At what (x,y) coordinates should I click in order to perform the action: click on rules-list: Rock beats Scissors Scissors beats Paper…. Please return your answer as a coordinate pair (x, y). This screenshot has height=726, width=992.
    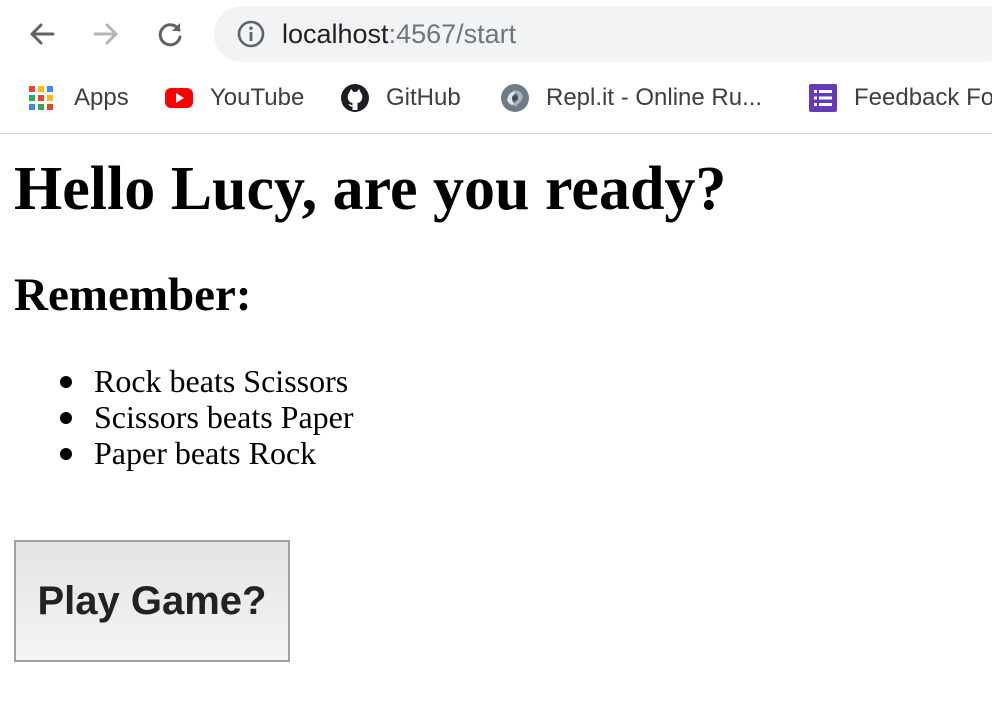
    Looking at the image, I should click on (204, 417).